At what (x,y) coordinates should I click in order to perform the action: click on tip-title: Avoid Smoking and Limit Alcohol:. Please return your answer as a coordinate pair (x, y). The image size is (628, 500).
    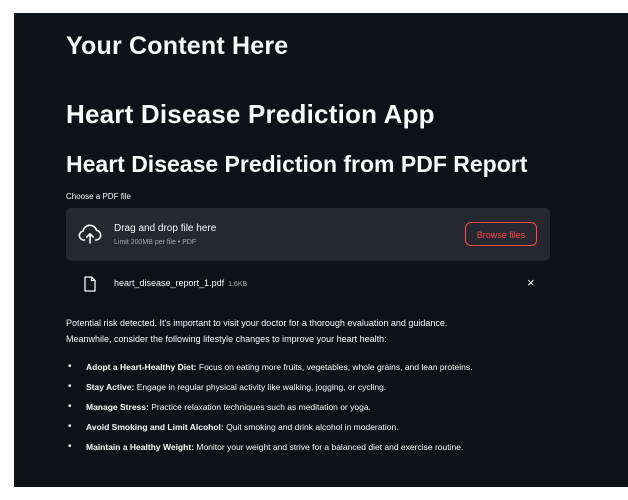
    Looking at the image, I should click on (155, 427).